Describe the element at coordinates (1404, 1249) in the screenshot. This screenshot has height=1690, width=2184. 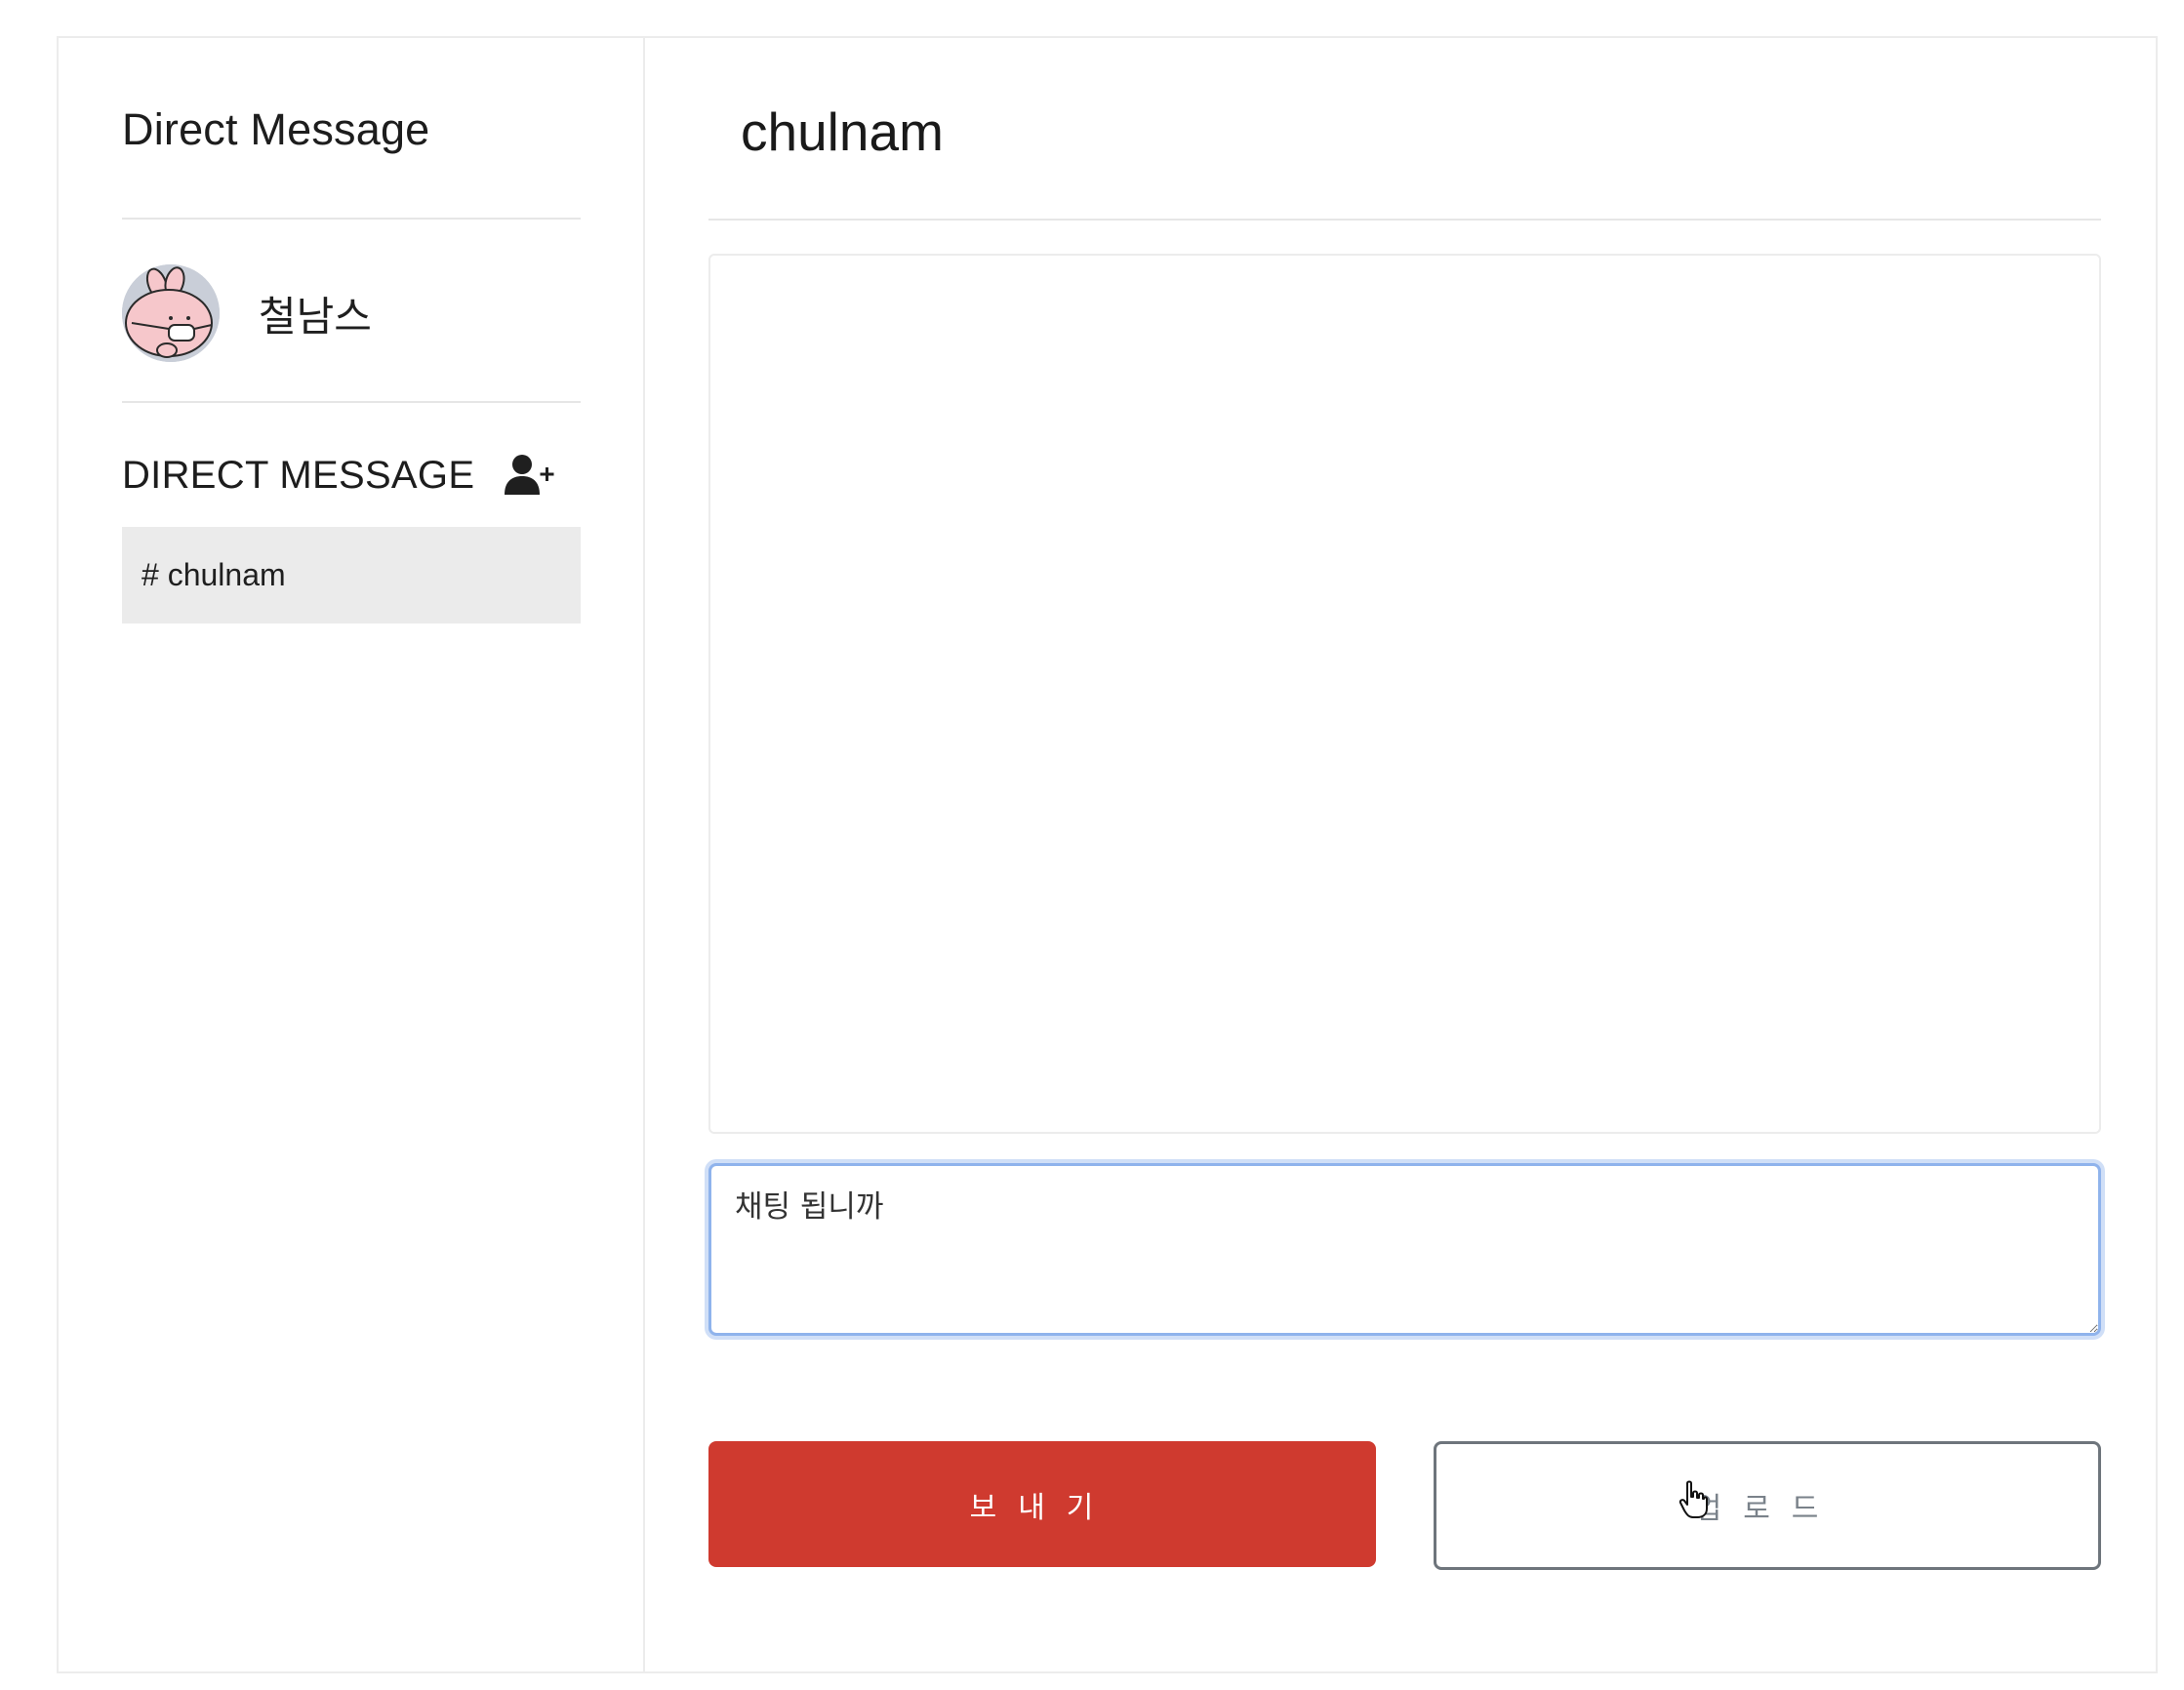
I see `message-input: 채팅 됩니까` at that location.